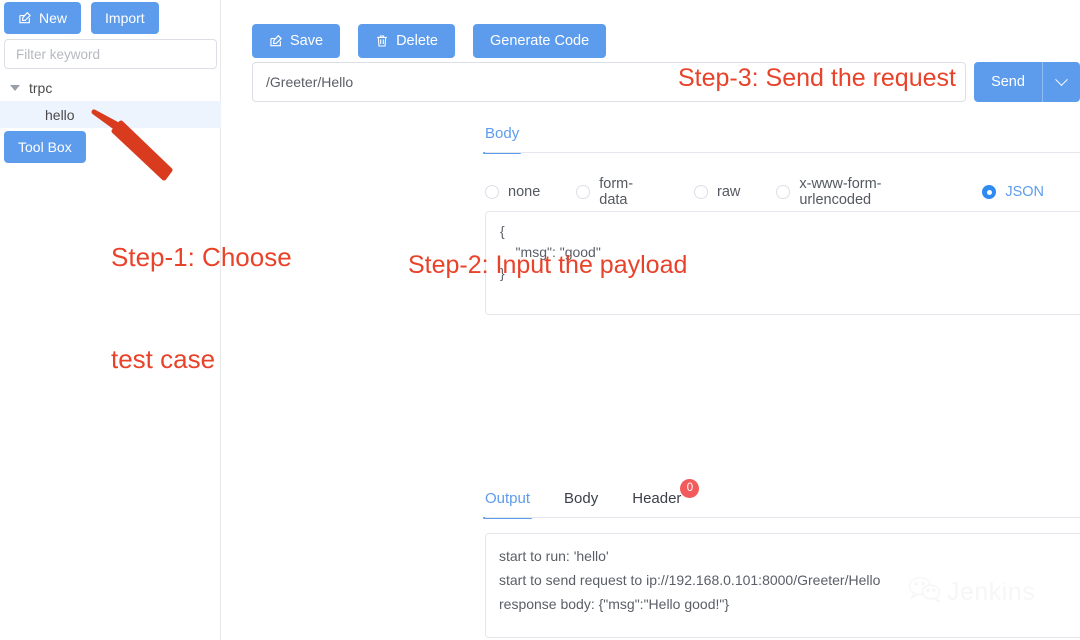  What do you see at coordinates (60, 114) in the screenshot?
I see `tree-node-label: hello` at bounding box center [60, 114].